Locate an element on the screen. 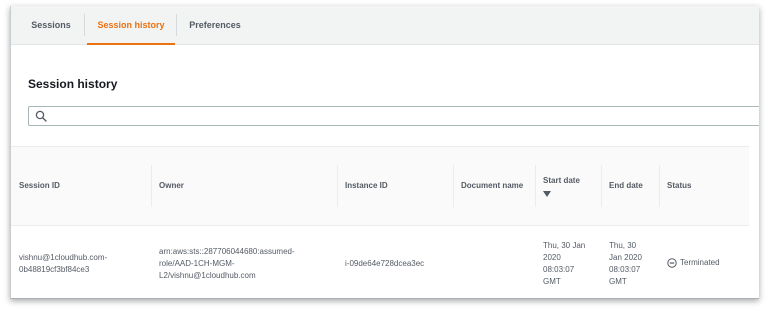  search-input is located at coordinates (403, 116).